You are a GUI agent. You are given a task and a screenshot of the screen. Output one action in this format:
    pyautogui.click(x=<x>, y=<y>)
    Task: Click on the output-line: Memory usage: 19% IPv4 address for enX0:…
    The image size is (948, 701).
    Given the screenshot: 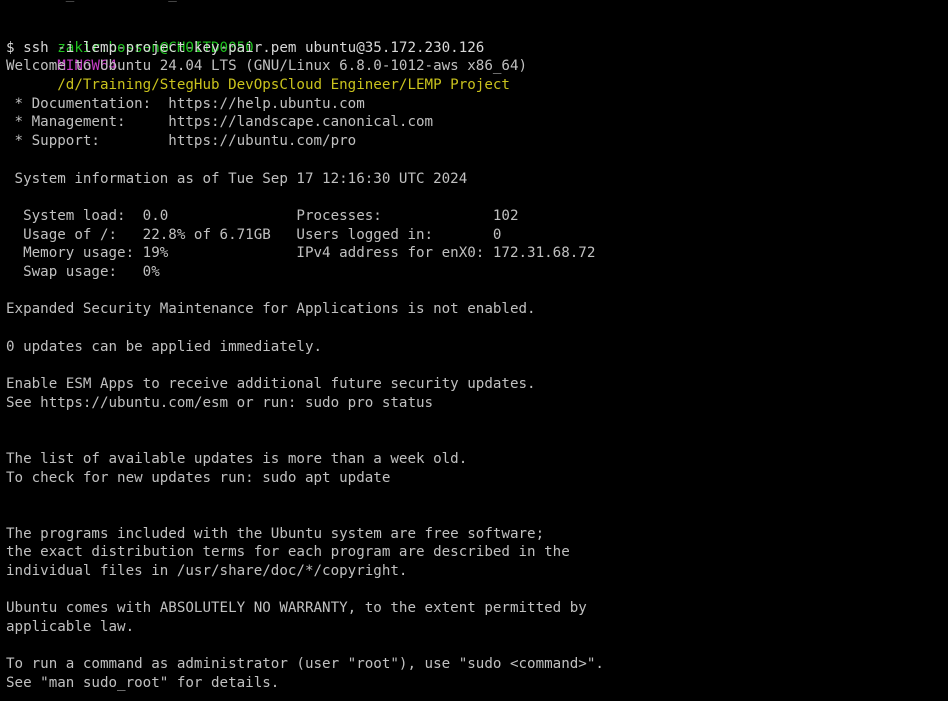 What is the action you would take?
    pyautogui.click(x=301, y=253)
    